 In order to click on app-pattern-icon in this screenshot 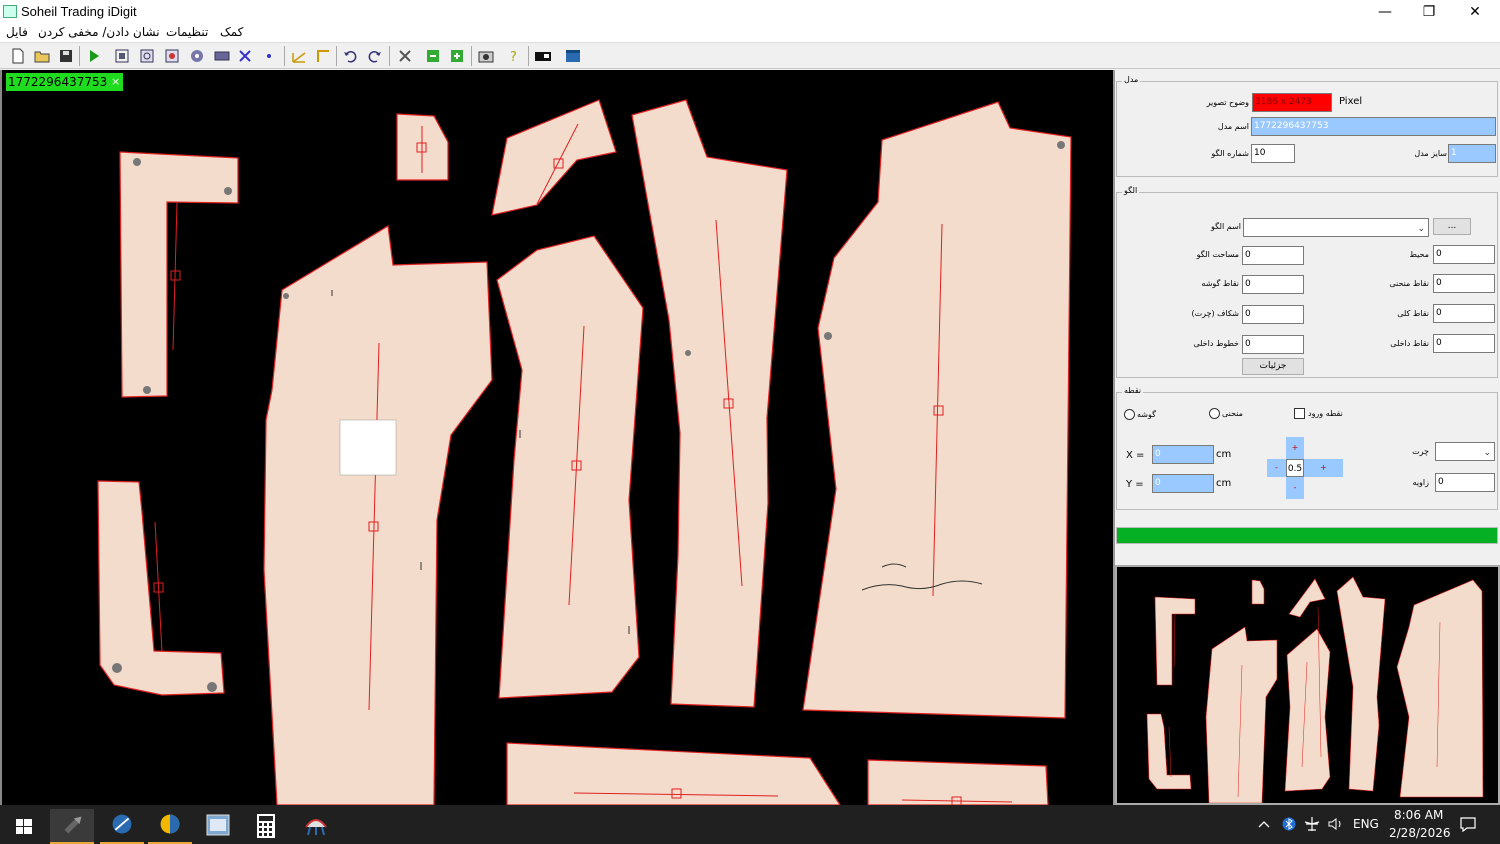, I will do `click(316, 826)`.